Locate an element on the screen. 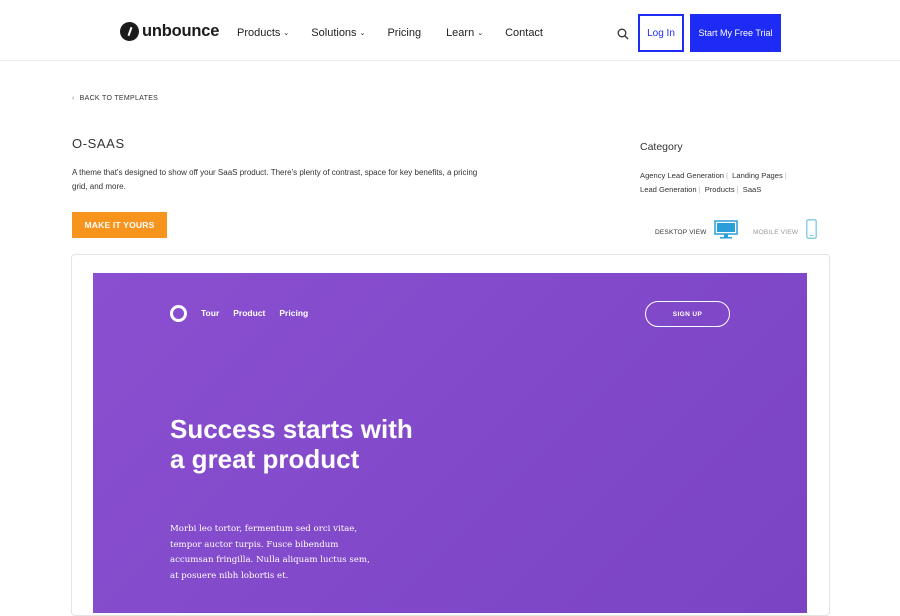 This screenshot has width=900, height=616. unbounce-logo: unbounce is located at coordinates (169, 31).